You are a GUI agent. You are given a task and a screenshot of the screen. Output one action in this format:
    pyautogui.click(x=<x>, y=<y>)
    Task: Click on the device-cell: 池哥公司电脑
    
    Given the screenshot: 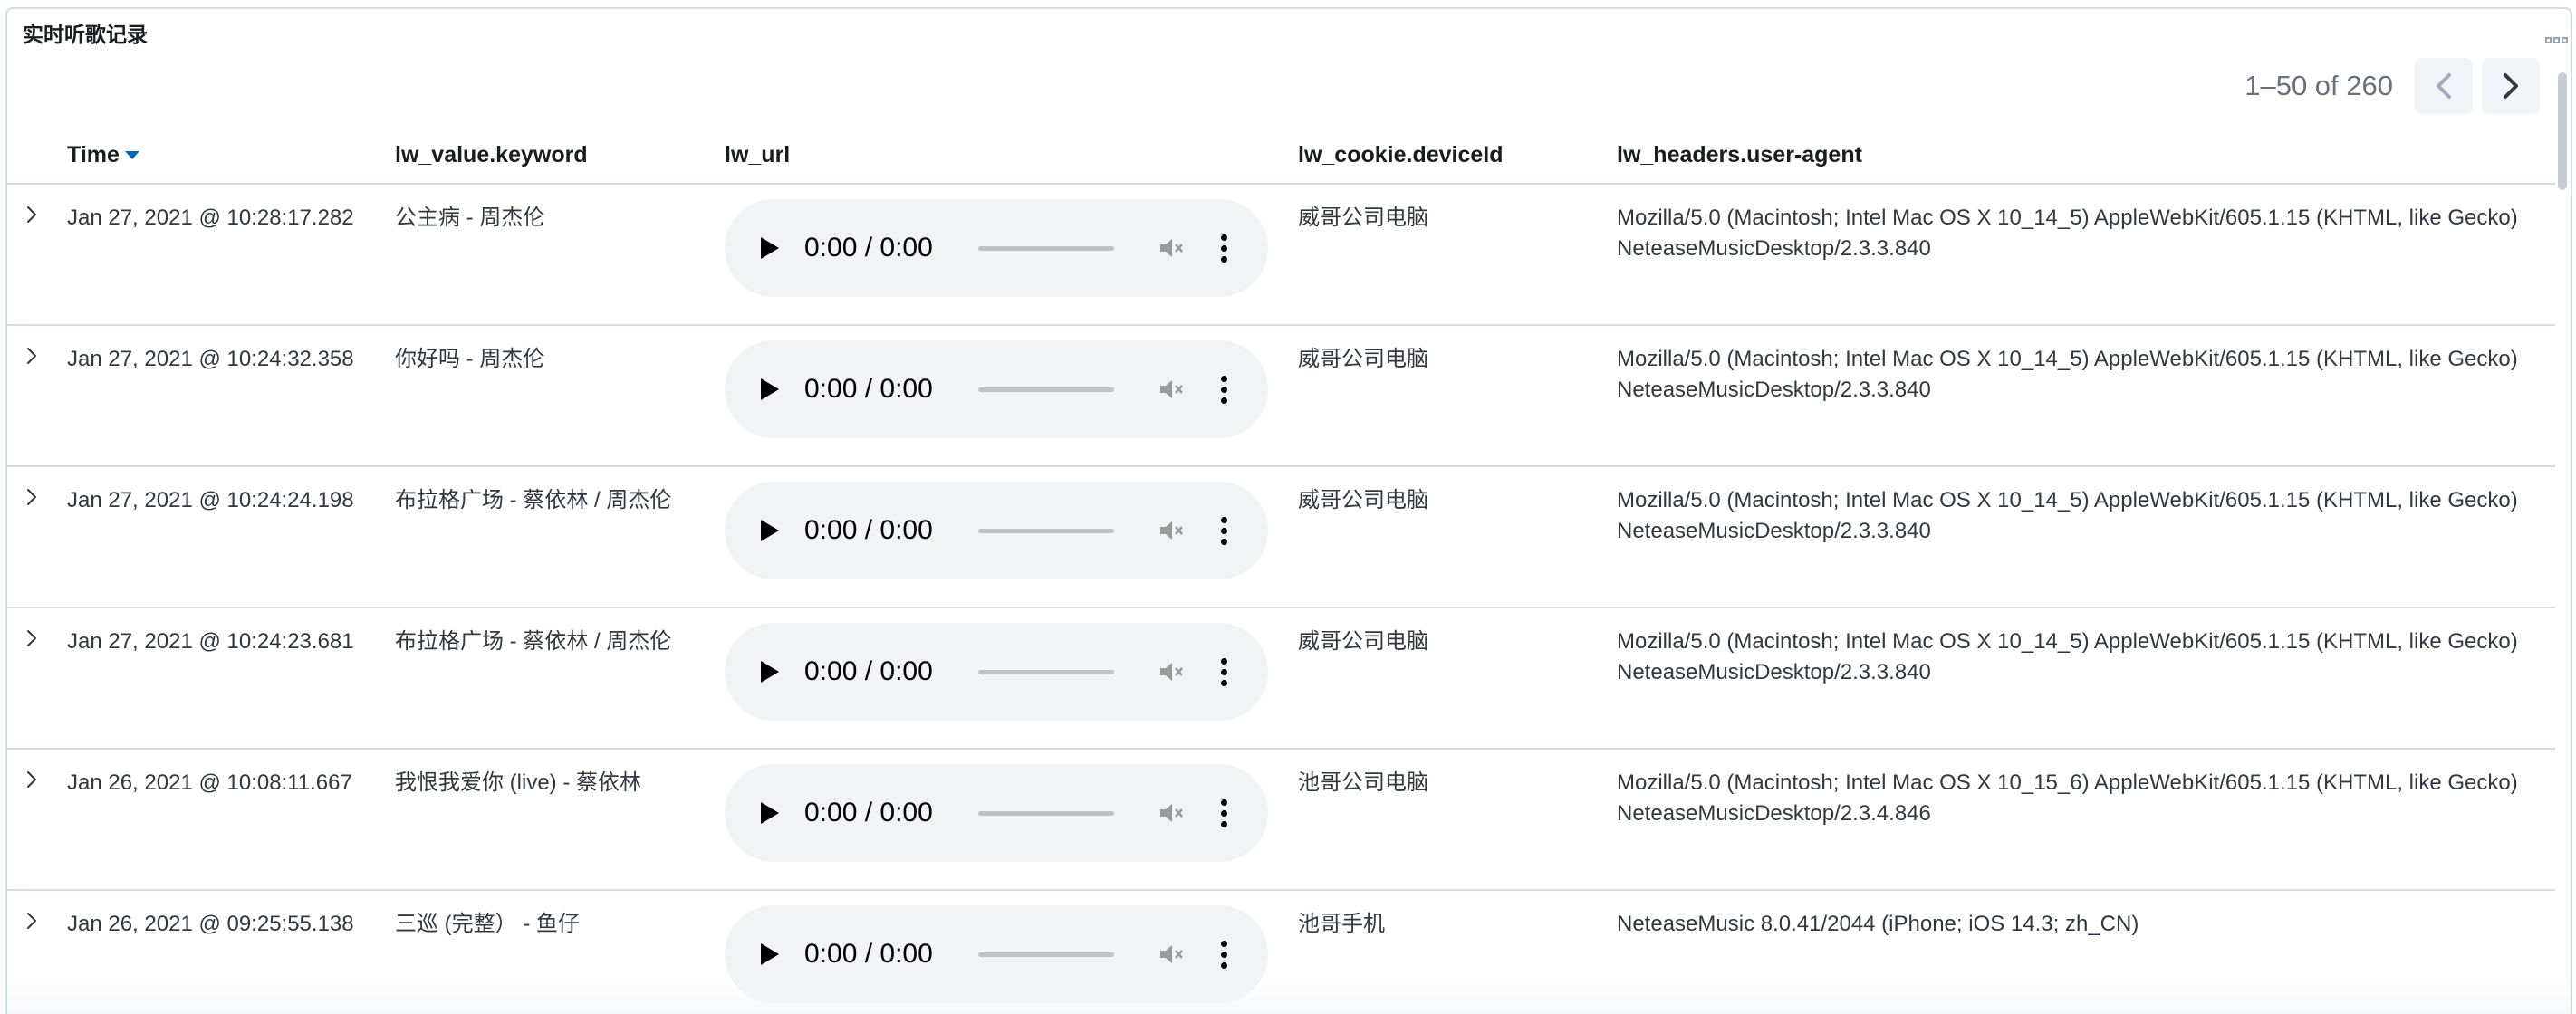 What is the action you would take?
    pyautogui.click(x=1457, y=820)
    